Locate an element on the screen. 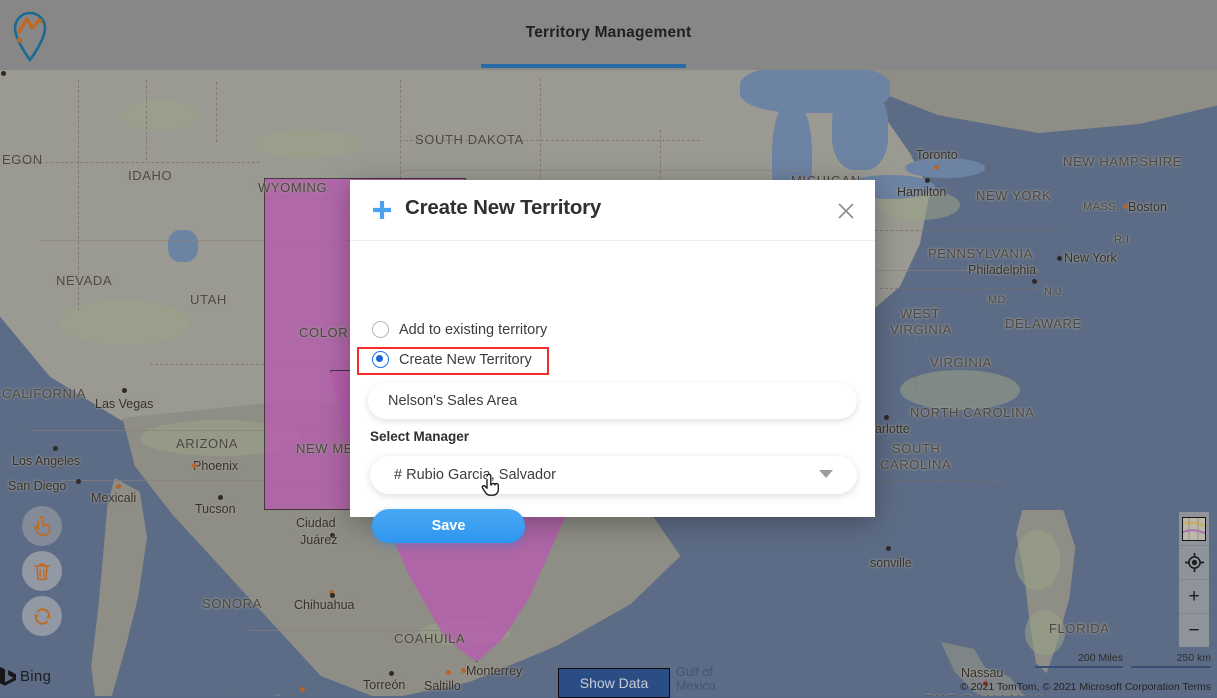 This screenshot has height=698, width=1217. map-label-water: Gulf of is located at coordinates (694, 672).